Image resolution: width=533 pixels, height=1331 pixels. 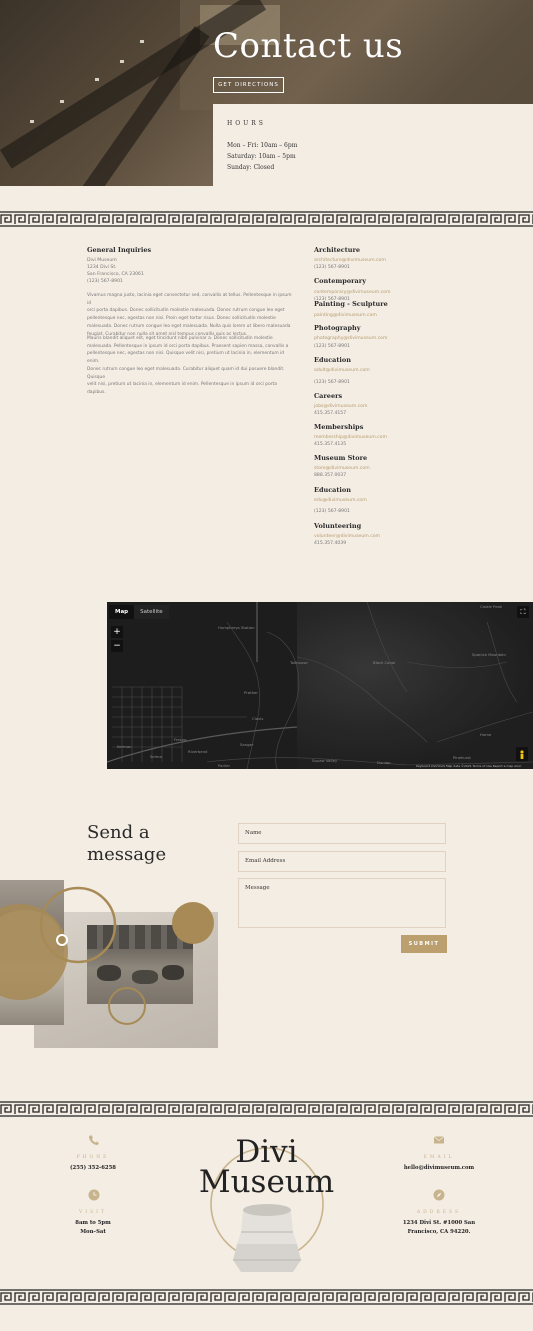 I want to click on visit-hours: 8am to 5pm, so click(x=93, y=1223).